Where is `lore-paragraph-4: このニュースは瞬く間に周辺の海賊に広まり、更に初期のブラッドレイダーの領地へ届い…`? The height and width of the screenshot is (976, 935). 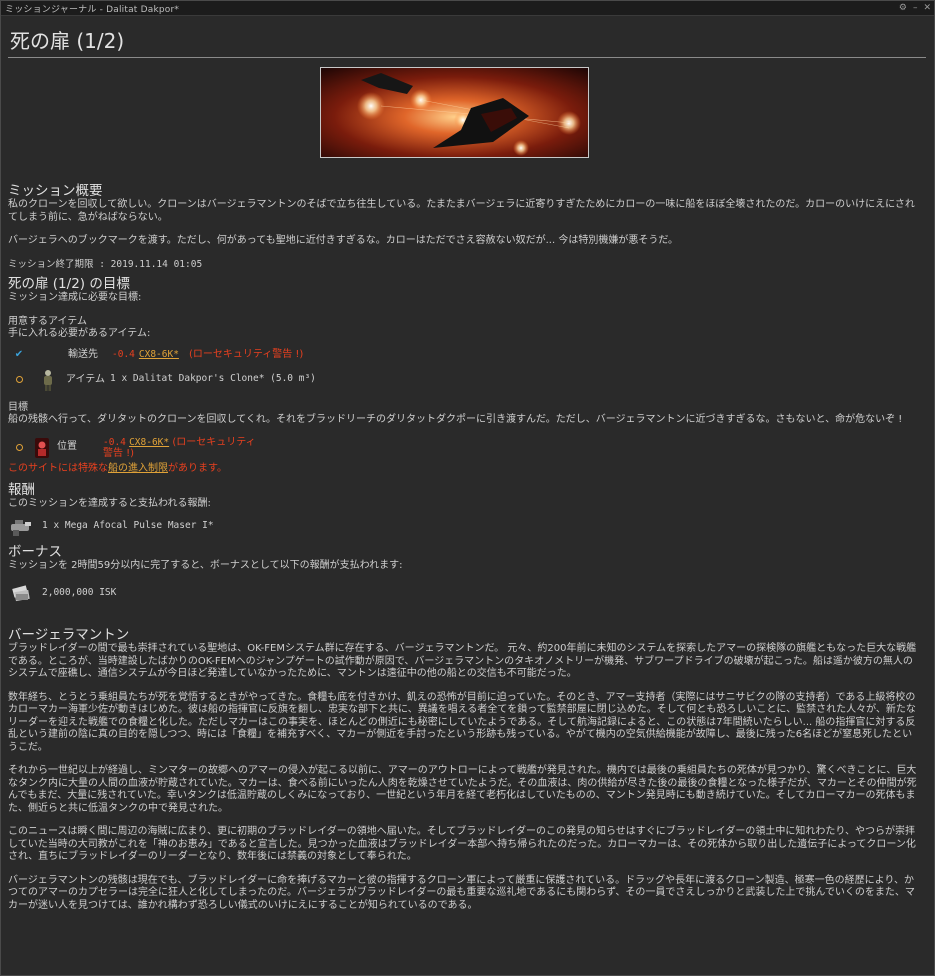 lore-paragraph-4: このニュースは瞬く間に周辺の海賊に広まり、更に初期のブラッドレイダーの領地へ届い… is located at coordinates (462, 844).